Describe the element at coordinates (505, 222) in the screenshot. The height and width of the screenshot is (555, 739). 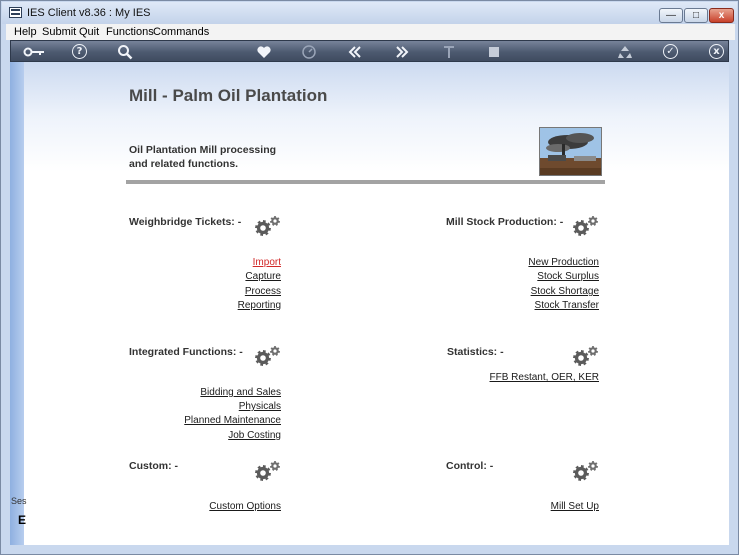
I see `mill-stock-label: Mill Stock Production: -` at that location.